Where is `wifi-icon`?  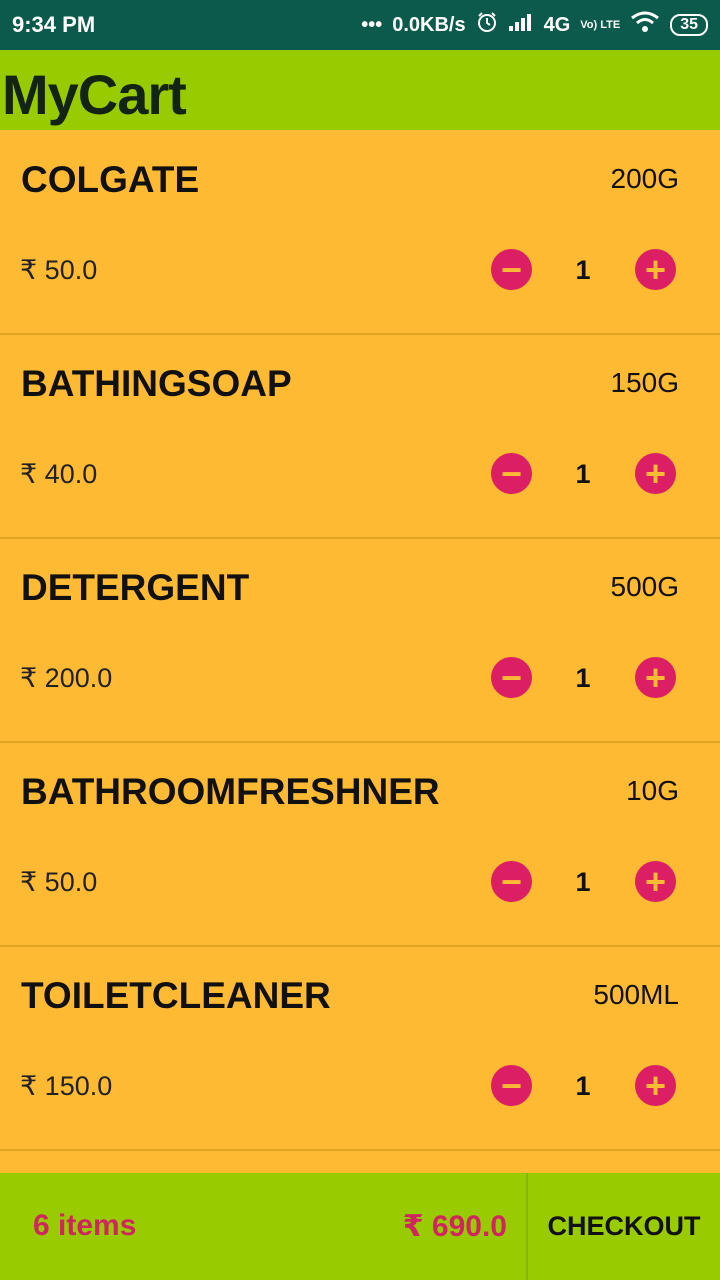
wifi-icon is located at coordinates (645, 25).